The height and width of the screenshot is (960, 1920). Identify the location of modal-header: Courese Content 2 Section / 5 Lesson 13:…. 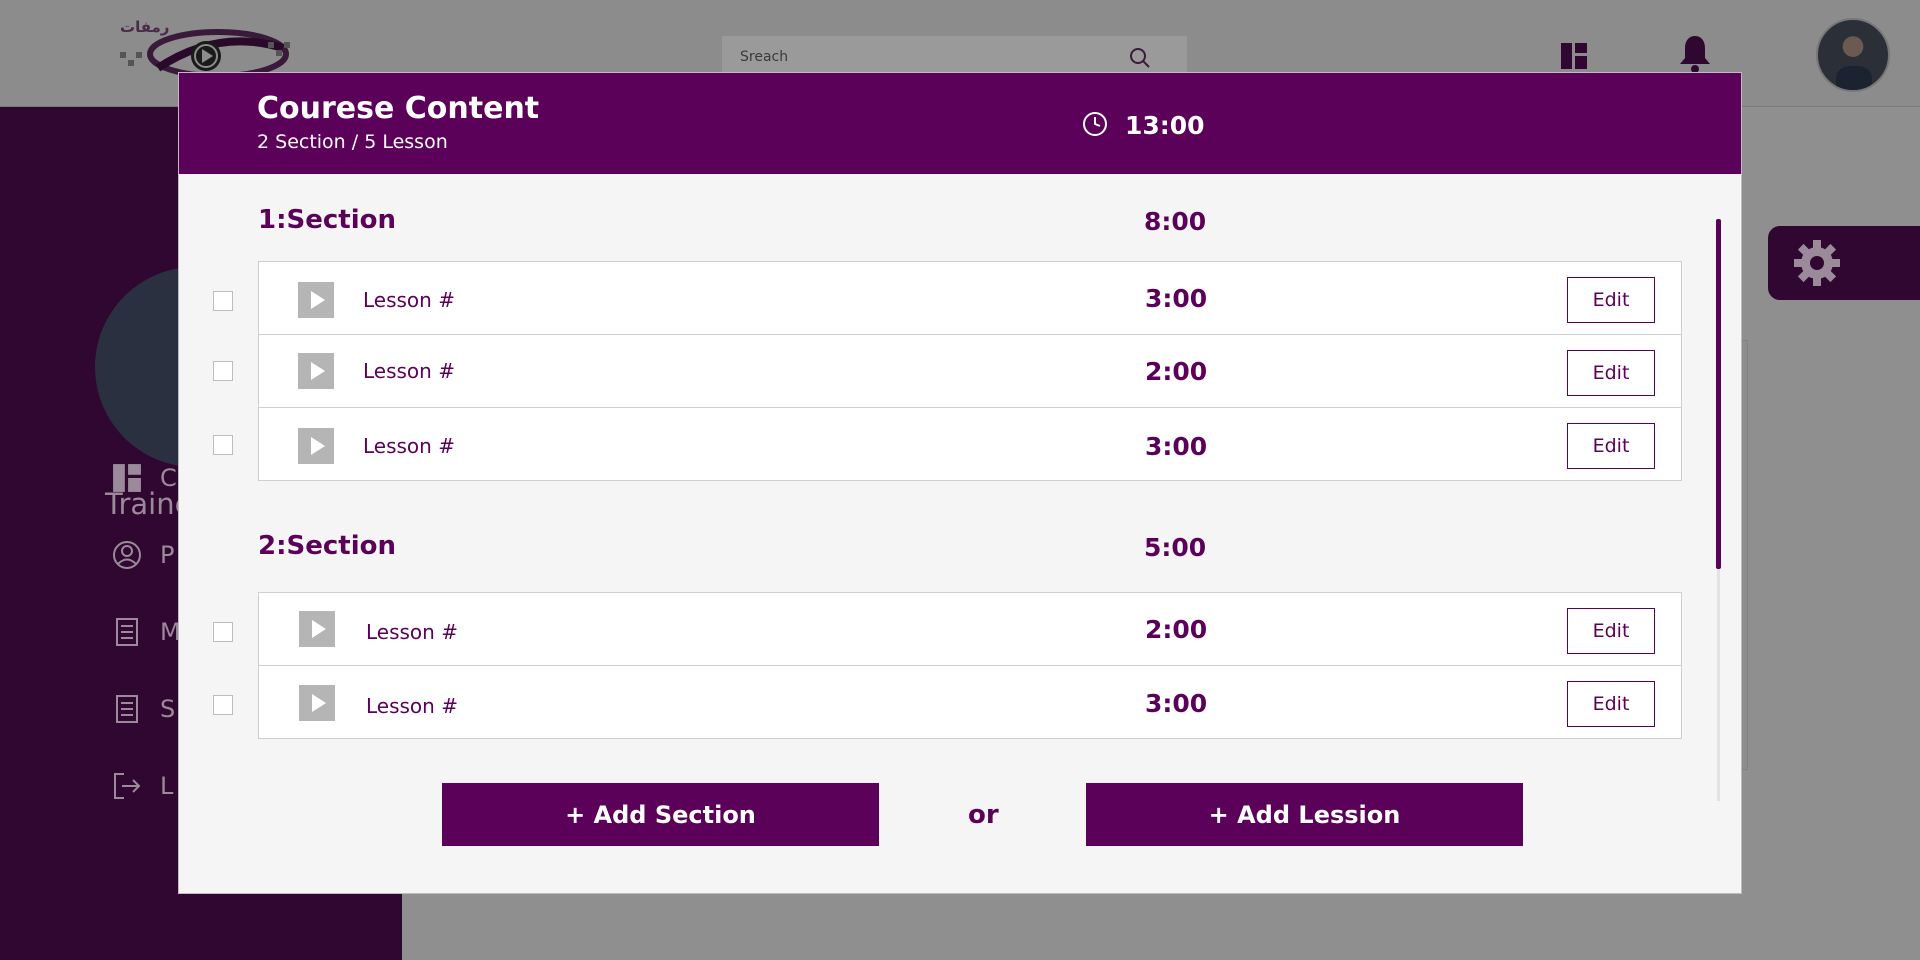
(960, 123).